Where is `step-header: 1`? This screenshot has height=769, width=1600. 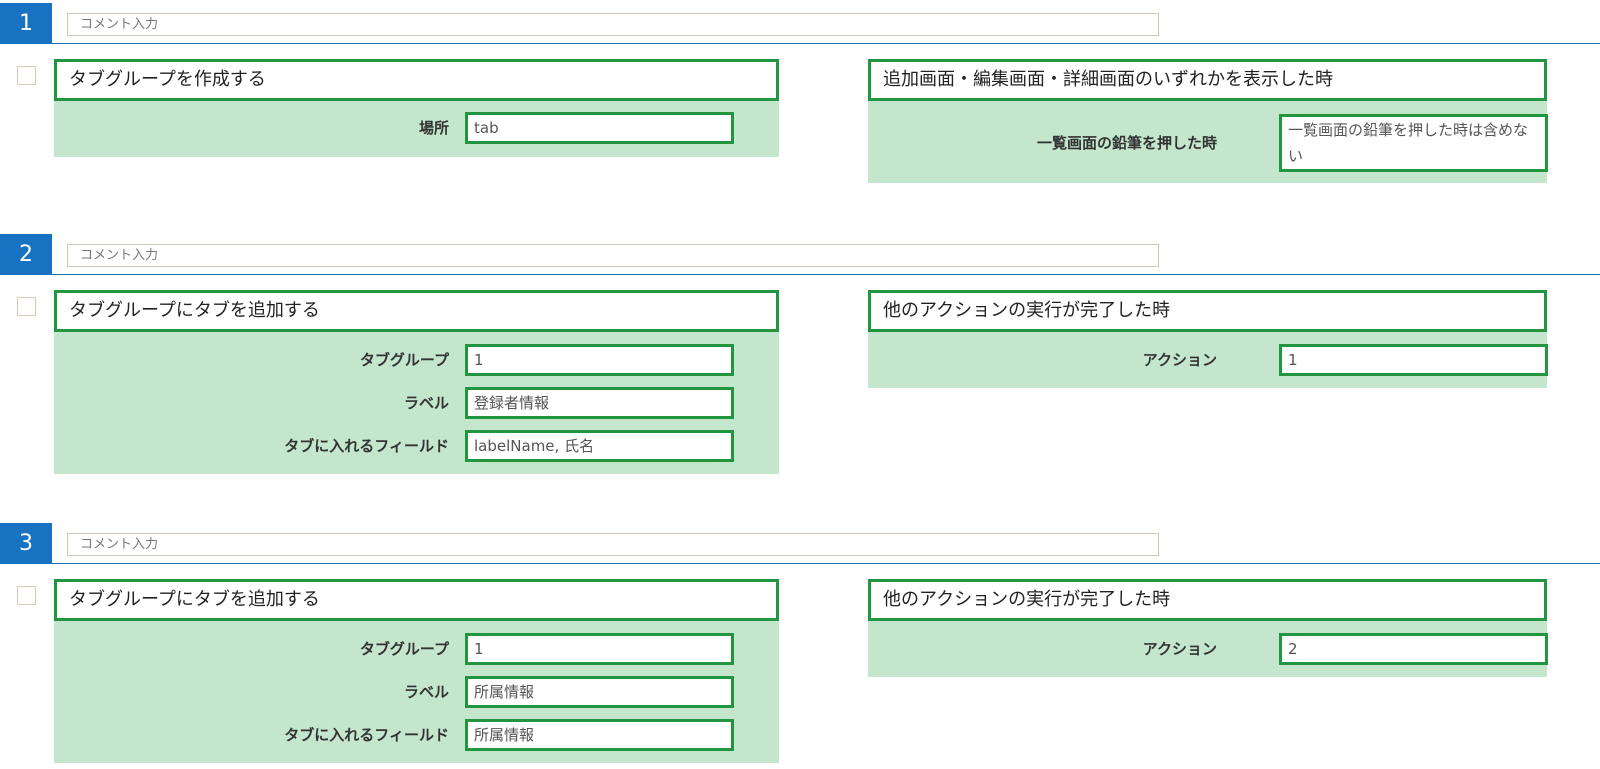
step-header: 1 is located at coordinates (800, 23).